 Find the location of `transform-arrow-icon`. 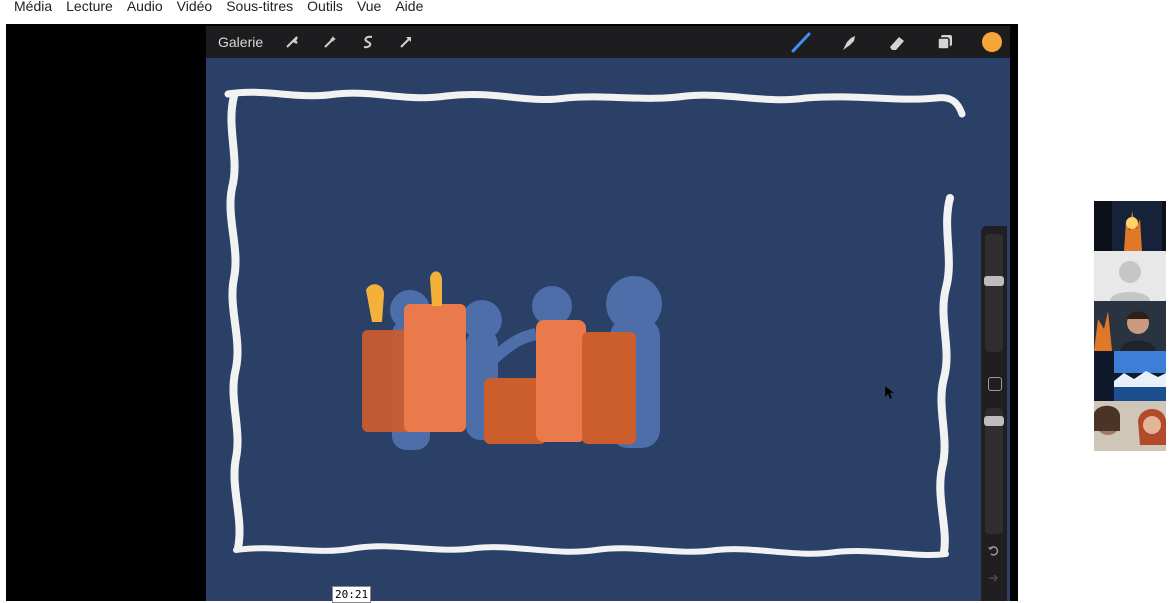

transform-arrow-icon is located at coordinates (406, 42).